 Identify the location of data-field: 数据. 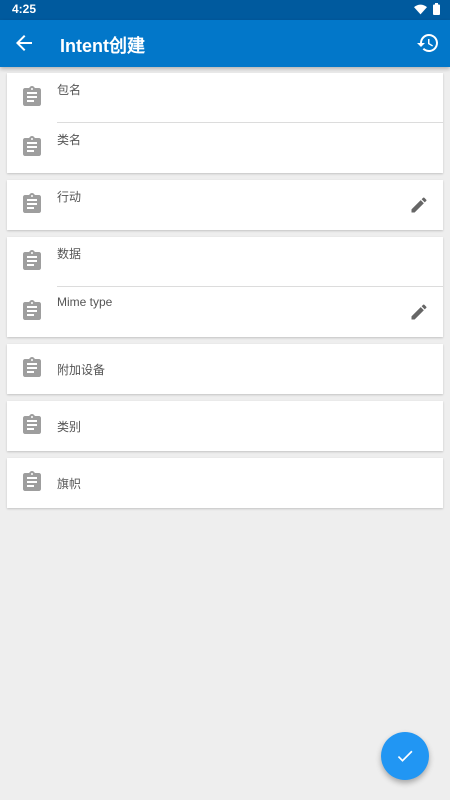
(225, 262).